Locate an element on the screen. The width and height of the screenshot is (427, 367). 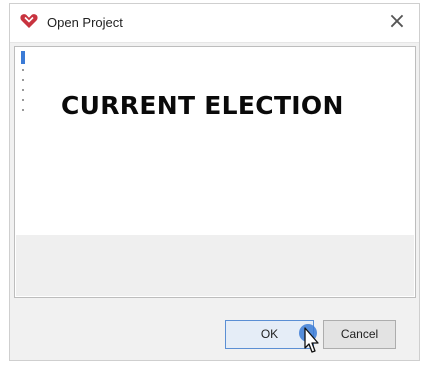
selection-marker is located at coordinates (23, 57).